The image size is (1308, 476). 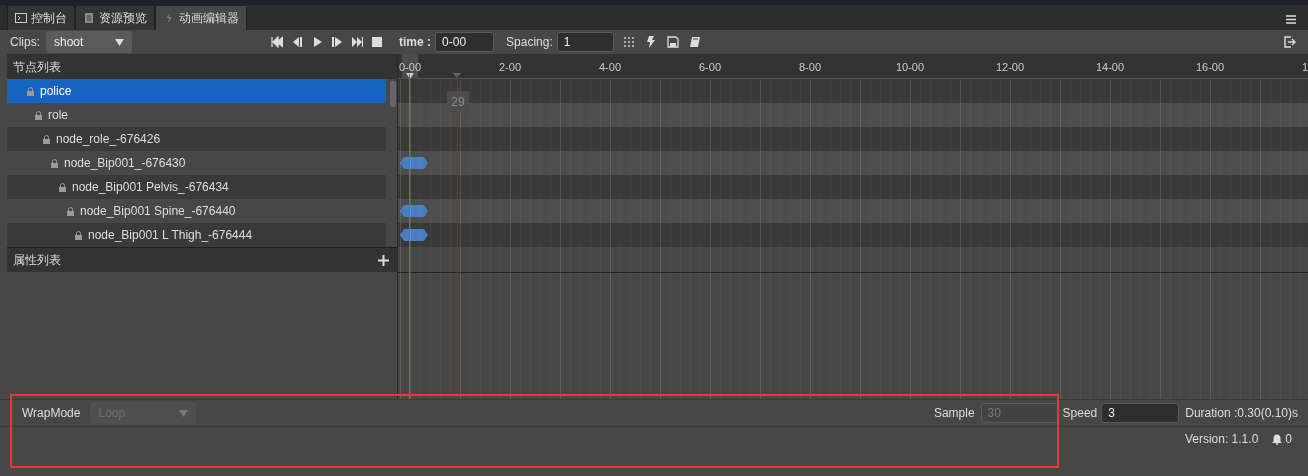 I want to click on speed-label: Speed, so click(x=1080, y=413).